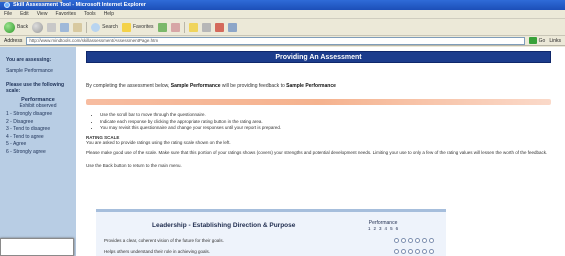 Image resolution: width=565 pixels, height=256 pixels. What do you see at coordinates (380, 228) in the screenshot?
I see `scale-number: 3` at bounding box center [380, 228].